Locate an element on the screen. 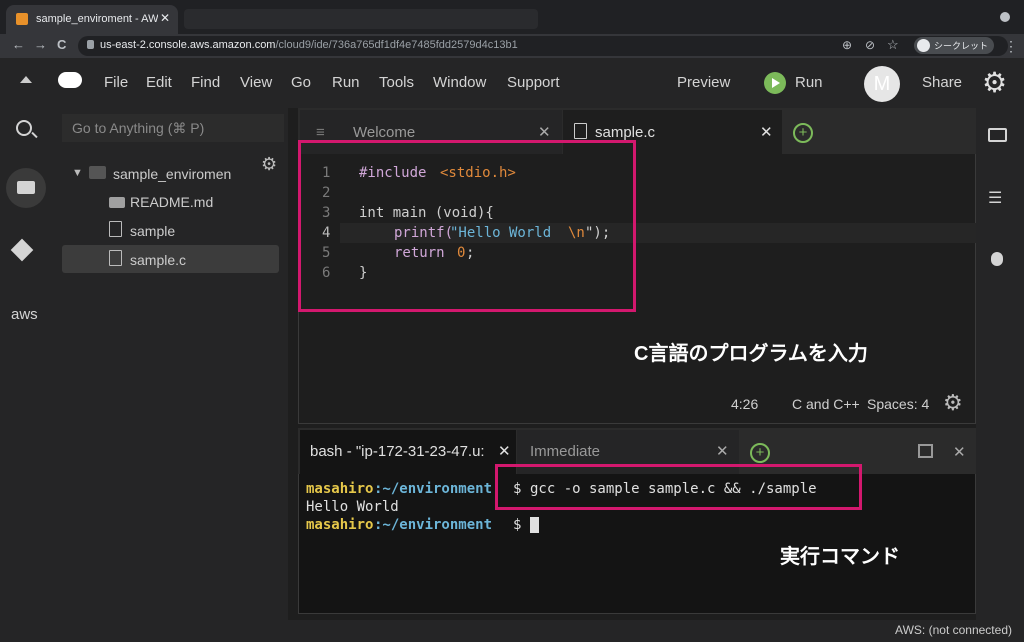 This screenshot has width=1024, height=642. close-tab-icon: ✕ is located at coordinates (165, 18).